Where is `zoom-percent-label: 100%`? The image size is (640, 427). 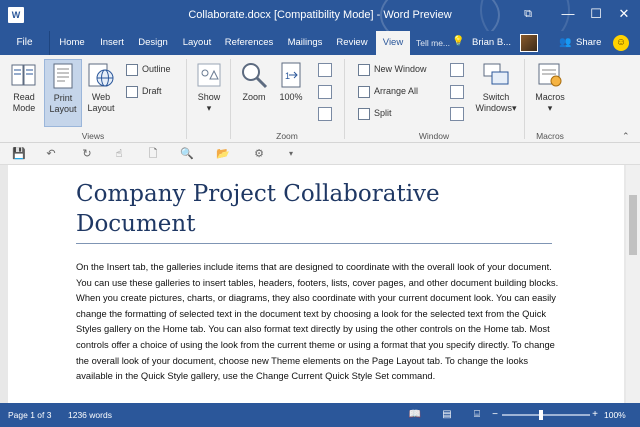 zoom-percent-label: 100% is located at coordinates (291, 97).